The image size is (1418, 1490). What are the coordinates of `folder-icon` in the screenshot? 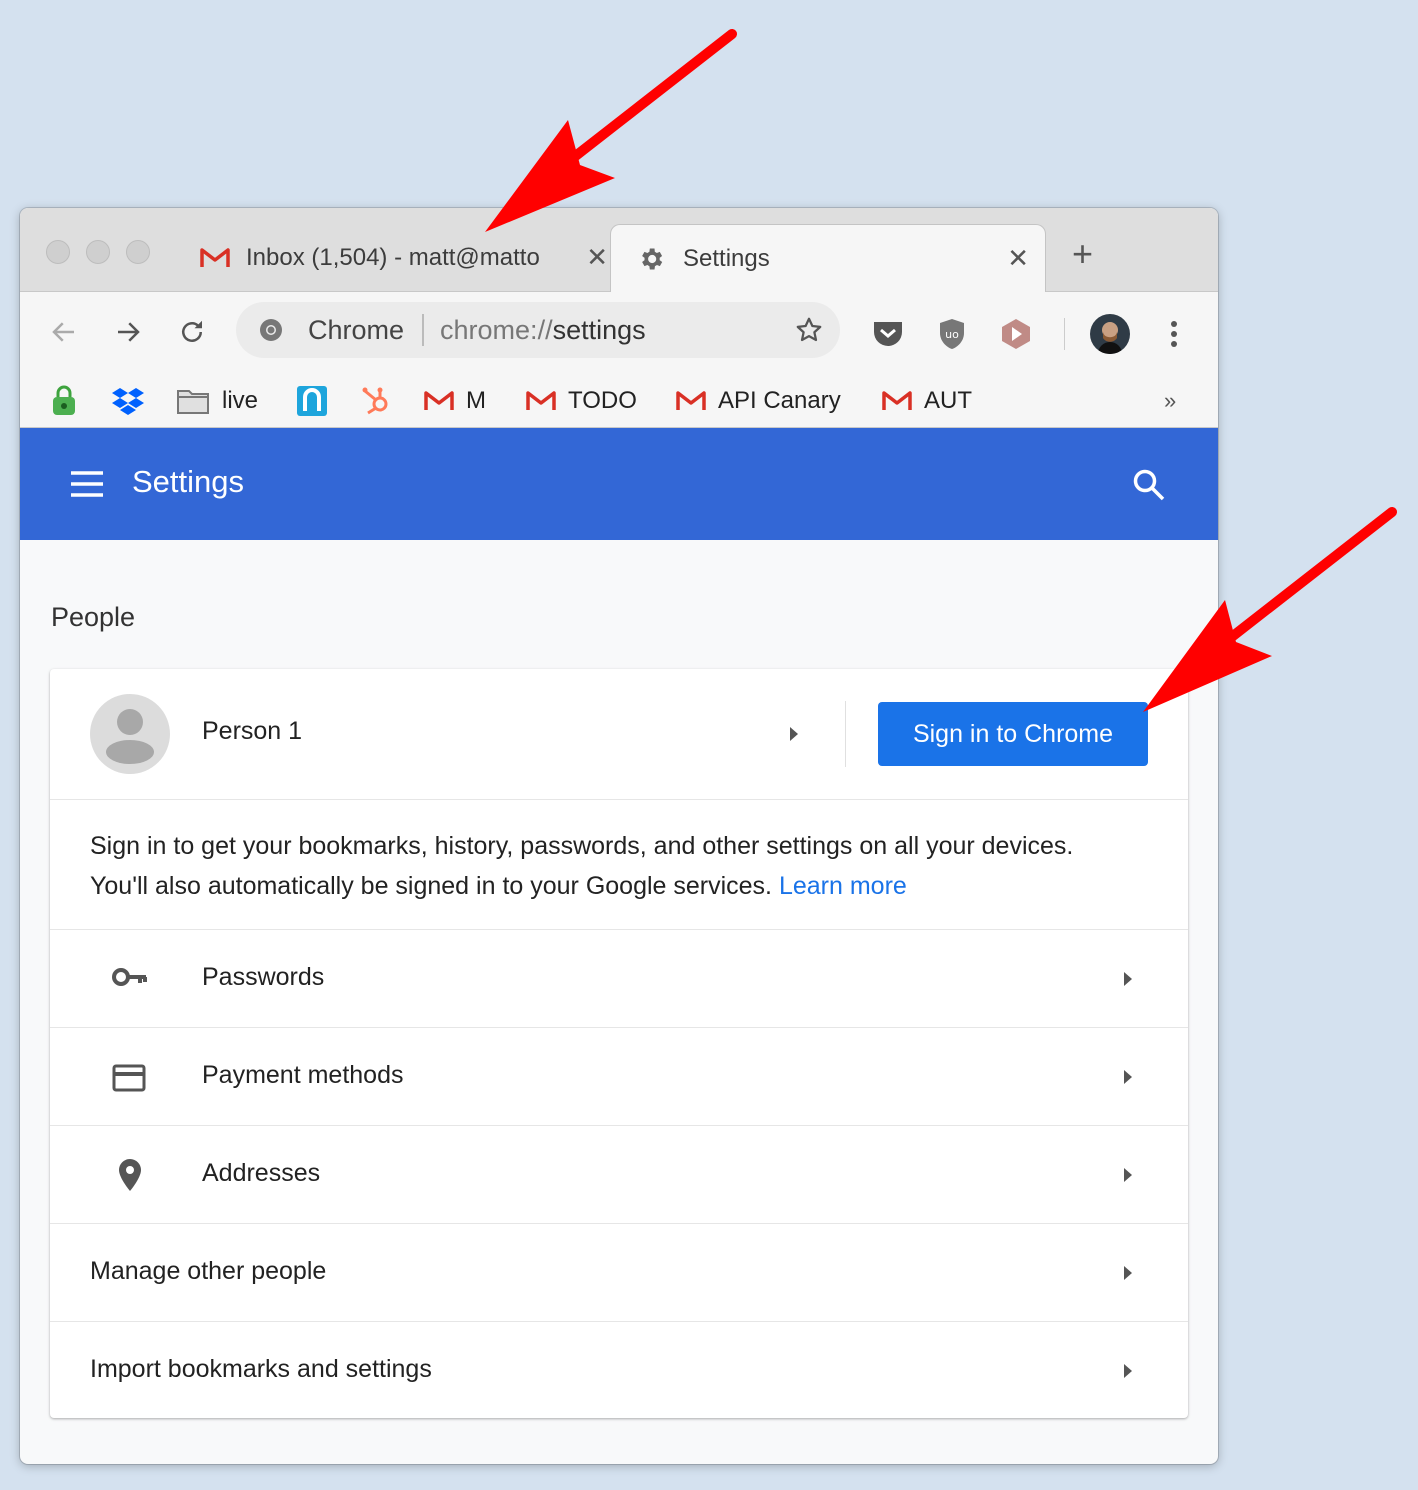 It's located at (199, 401).